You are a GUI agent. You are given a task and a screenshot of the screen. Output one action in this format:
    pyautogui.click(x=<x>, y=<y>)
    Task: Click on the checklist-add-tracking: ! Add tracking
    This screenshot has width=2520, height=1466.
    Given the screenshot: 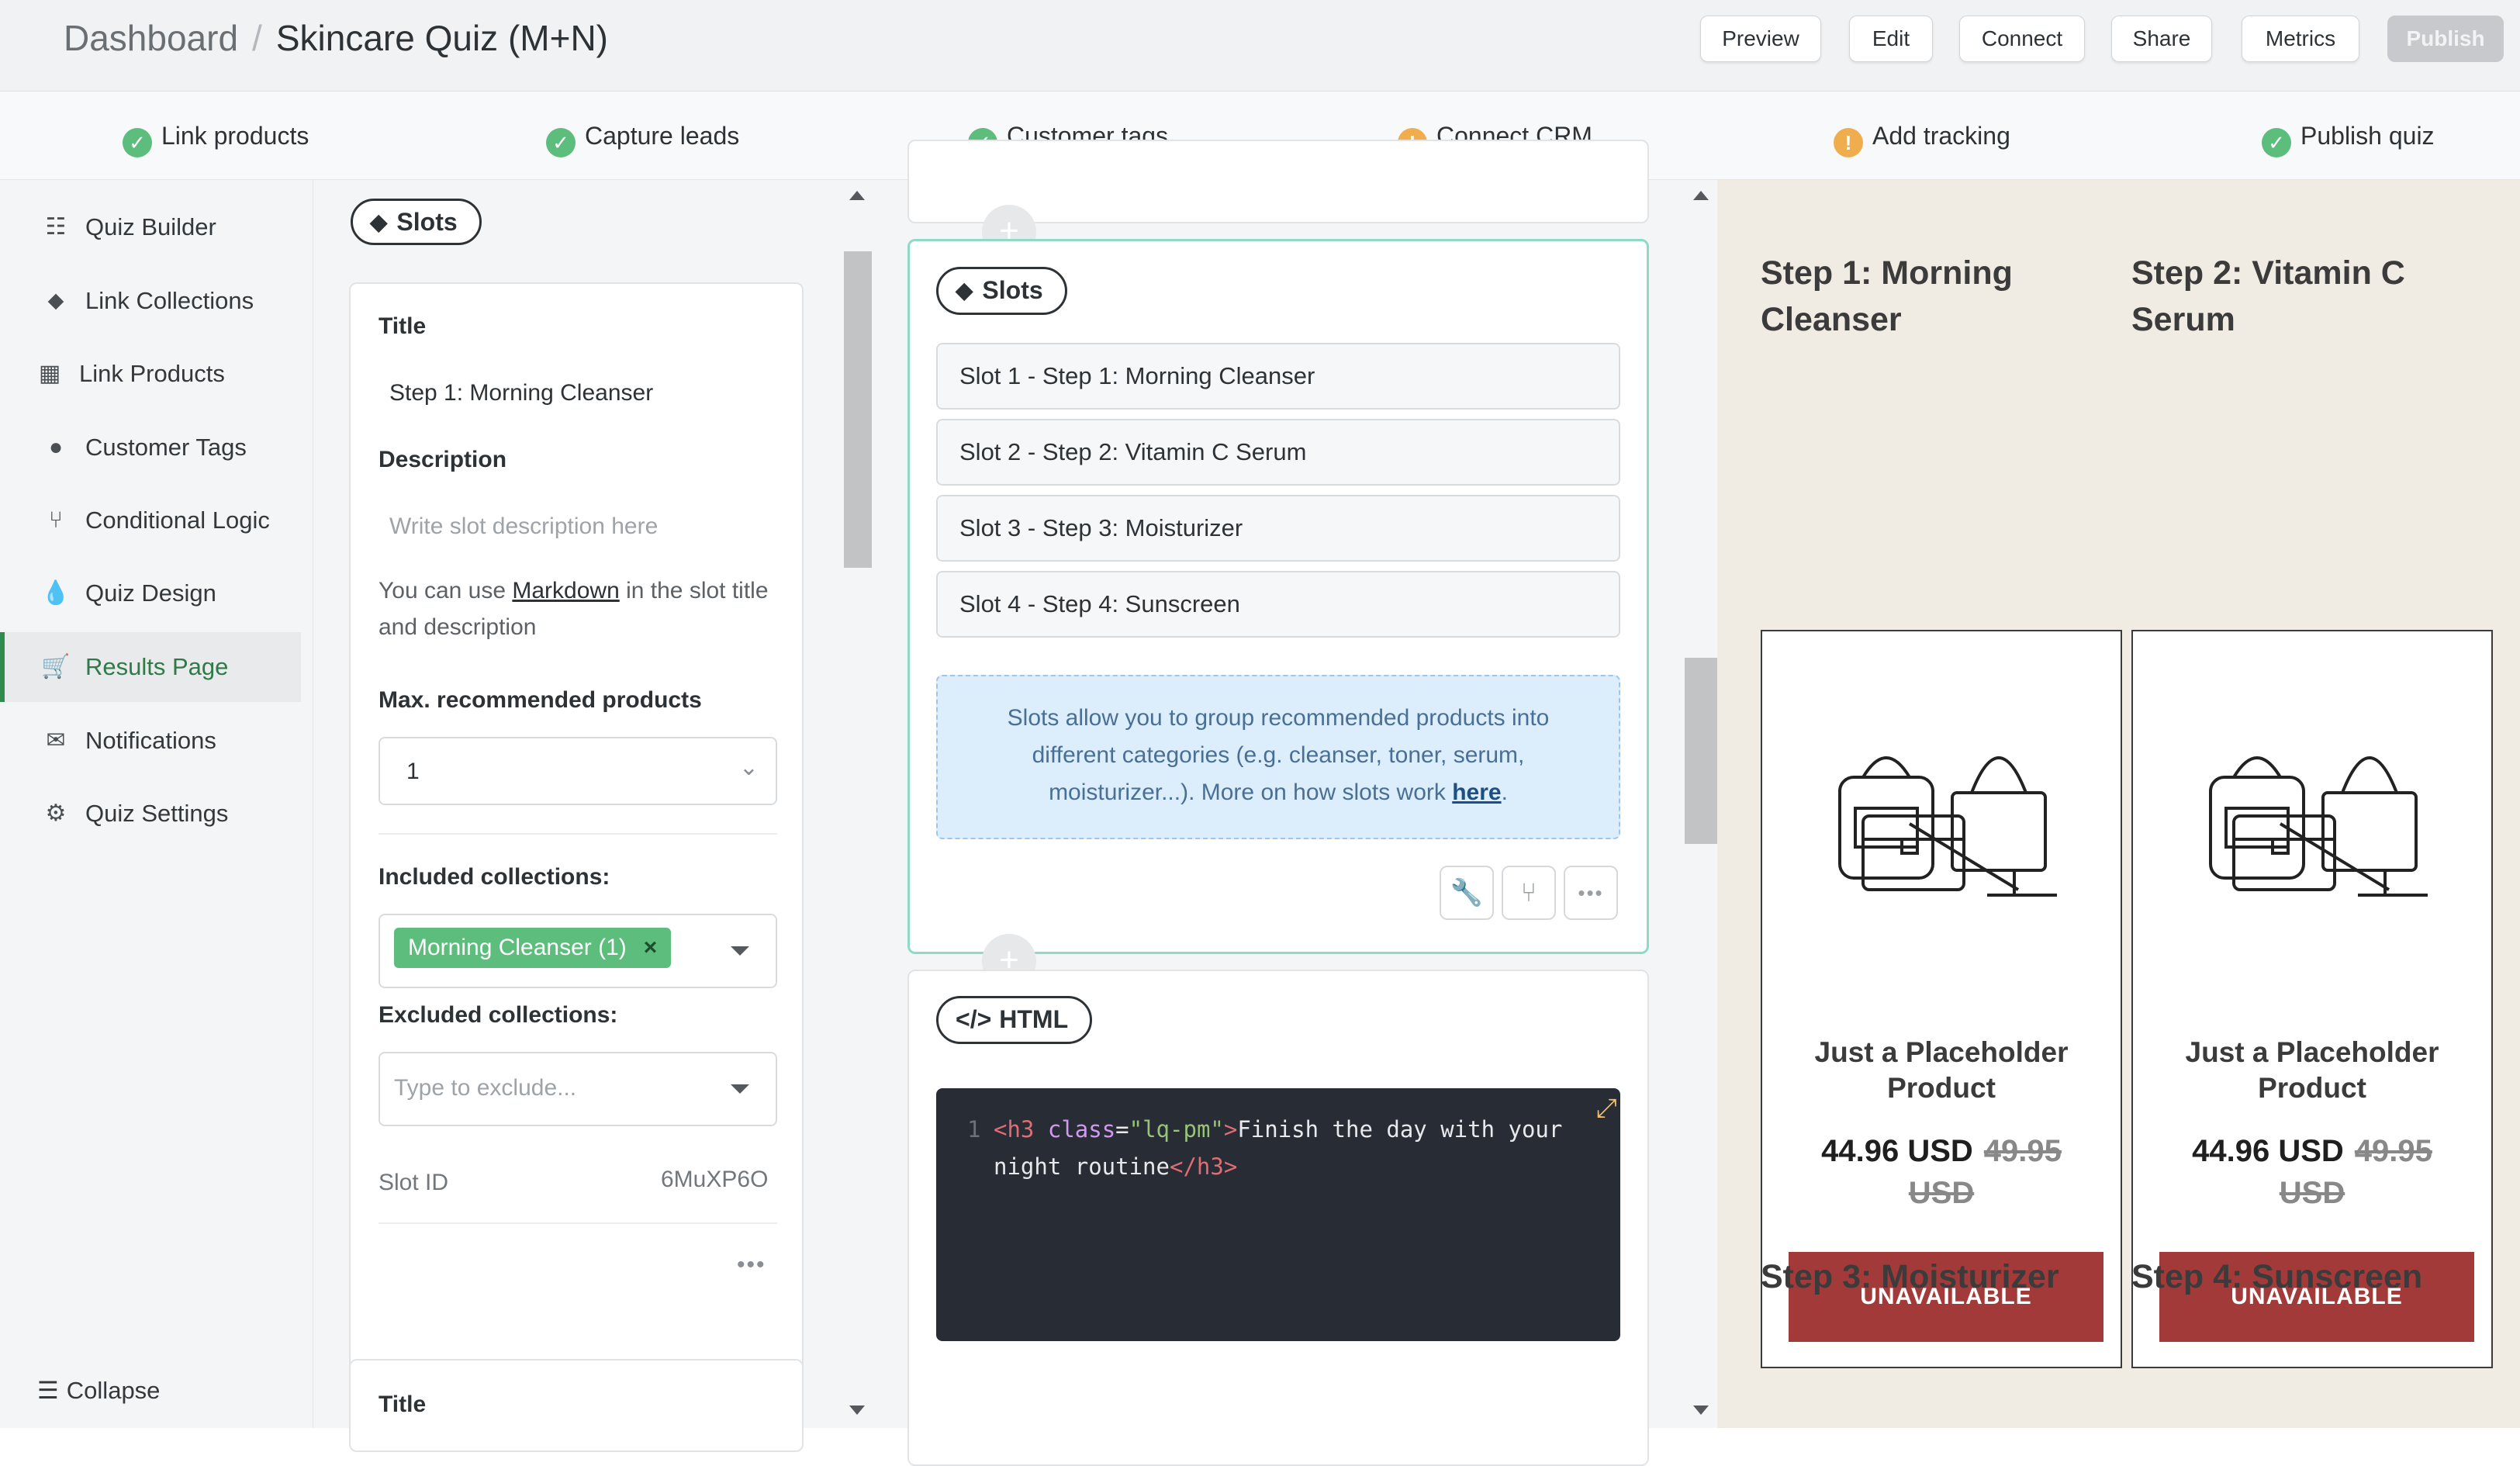 What is the action you would take?
    pyautogui.click(x=1922, y=136)
    